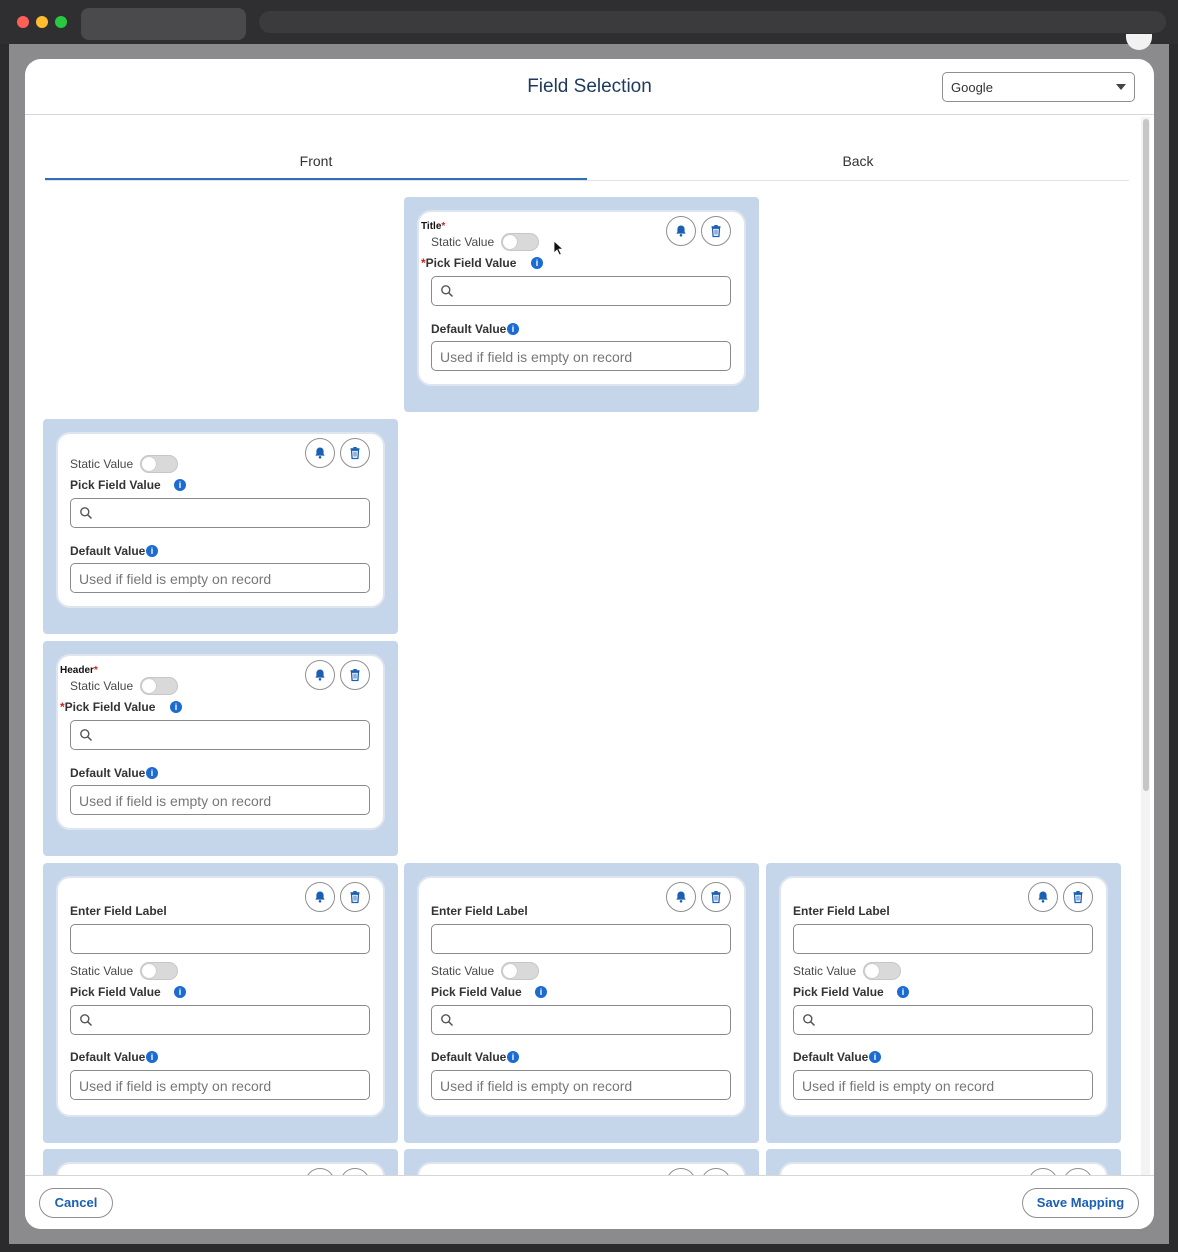  I want to click on browser-chrome, so click(589, 22).